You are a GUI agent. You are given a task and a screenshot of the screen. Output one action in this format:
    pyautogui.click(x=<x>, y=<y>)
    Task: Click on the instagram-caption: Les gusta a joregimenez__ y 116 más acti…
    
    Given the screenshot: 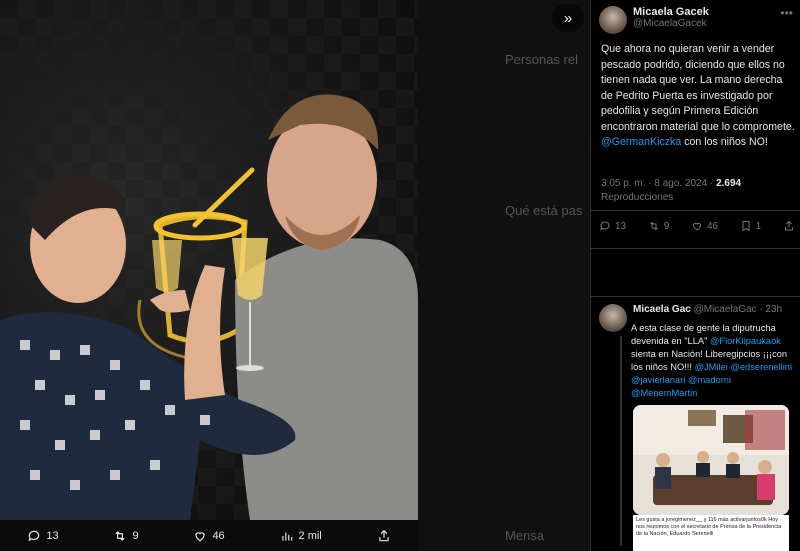 What is the action you would take?
    pyautogui.click(x=711, y=533)
    